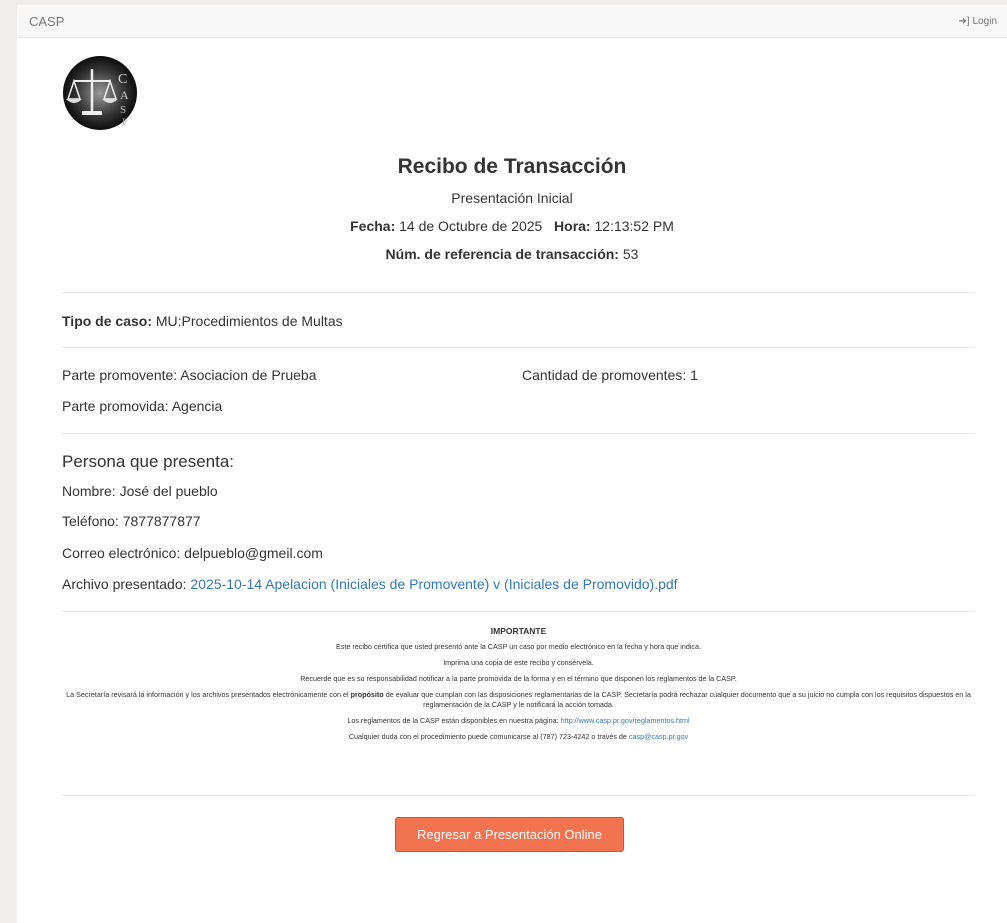  What do you see at coordinates (46, 21) in the screenshot?
I see `navbar-brand: CASP` at bounding box center [46, 21].